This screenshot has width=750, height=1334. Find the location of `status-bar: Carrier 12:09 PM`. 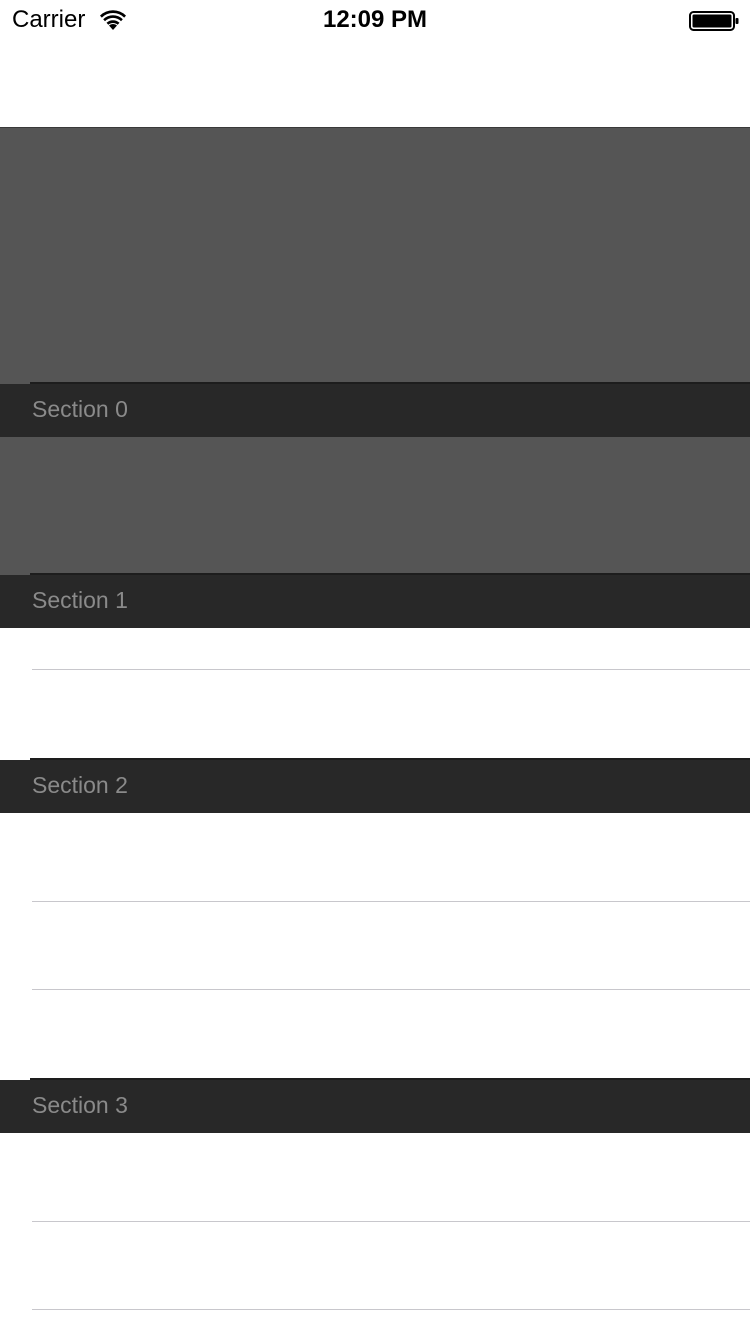

status-bar: Carrier 12:09 PM is located at coordinates (375, 20).